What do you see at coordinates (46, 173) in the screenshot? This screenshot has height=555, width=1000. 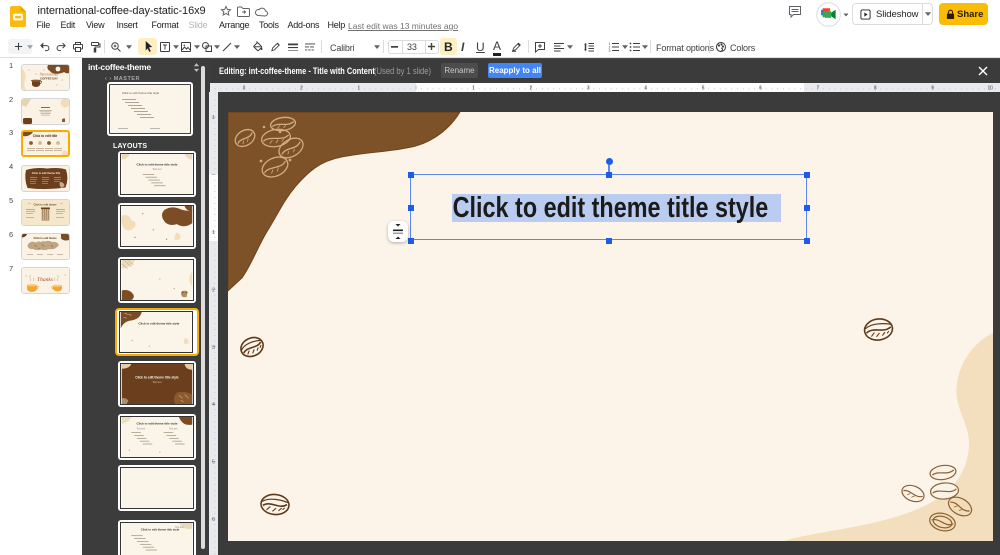 I see `svg-text: Click to edit theme title` at bounding box center [46, 173].